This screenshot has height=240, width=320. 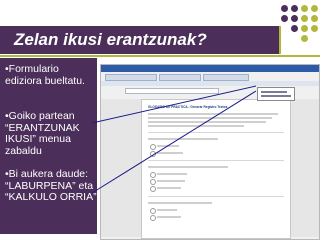 What do you see at coordinates (280, 40) in the screenshot?
I see `accent-divider-vertical` at bounding box center [280, 40].